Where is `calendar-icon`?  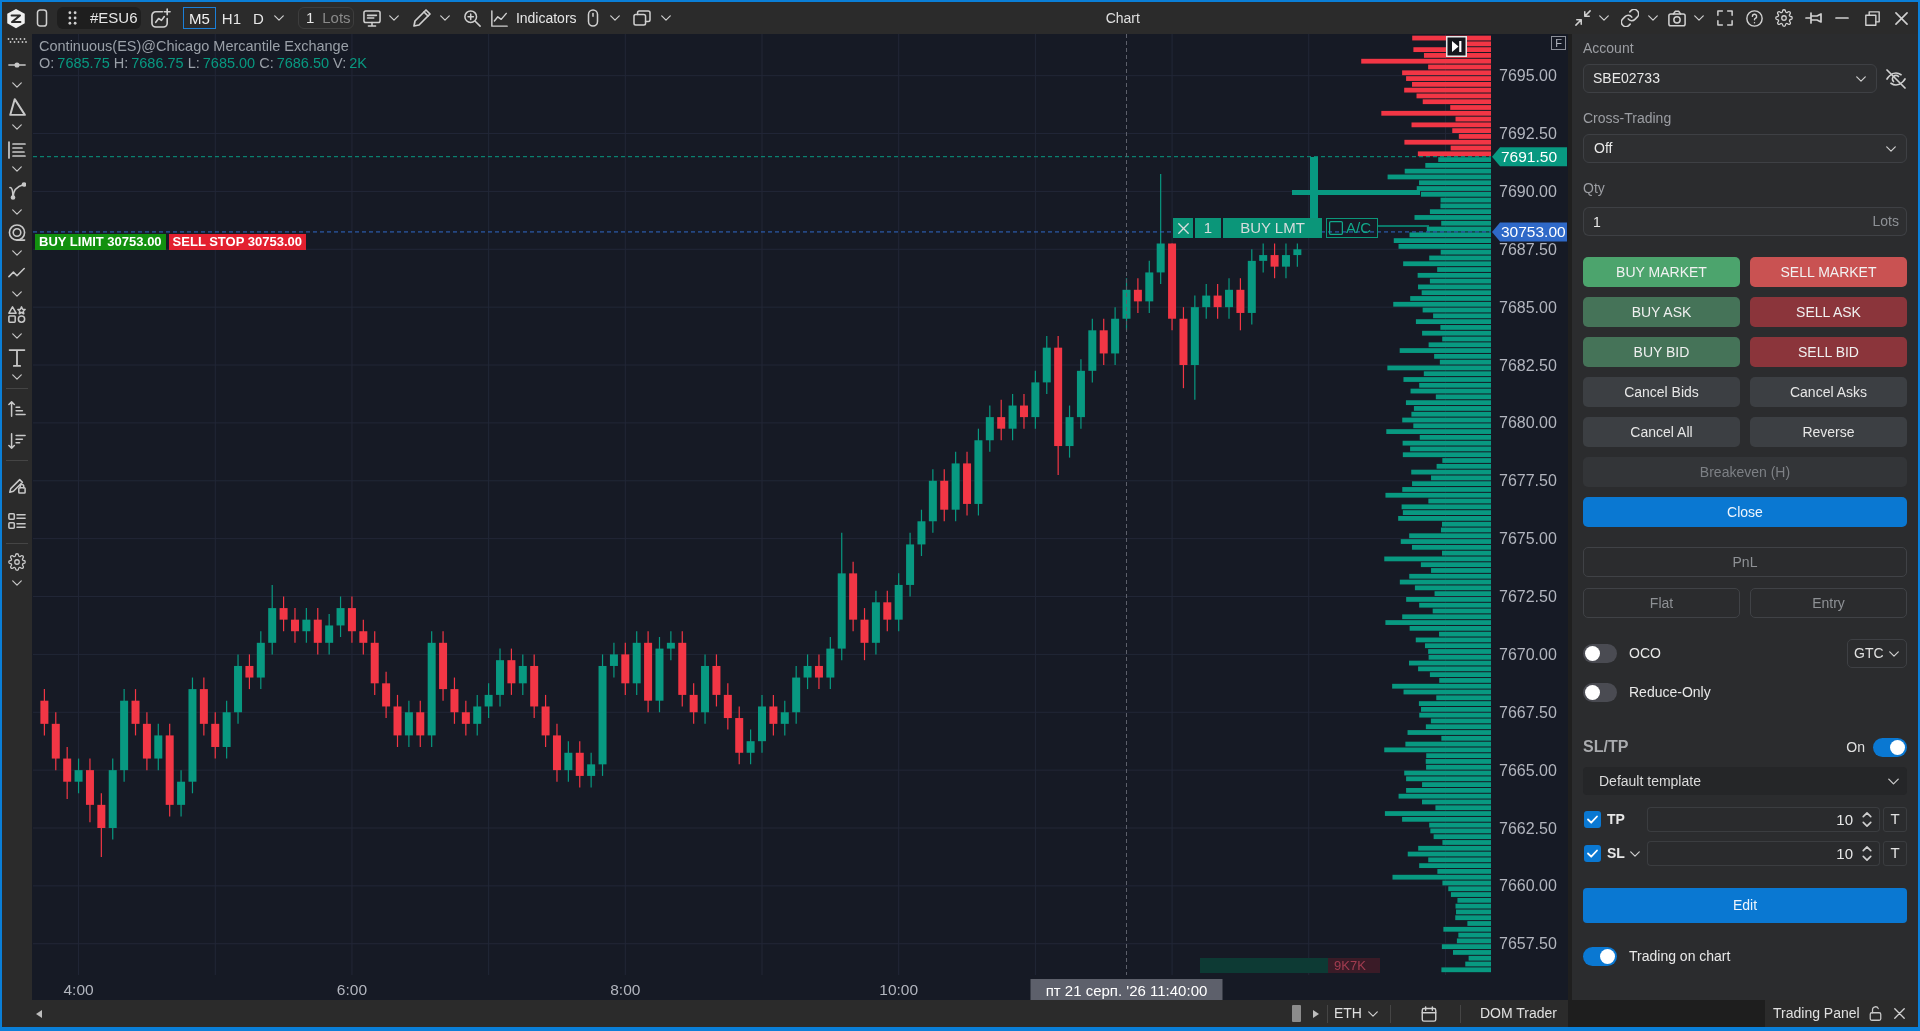 calendar-icon is located at coordinates (1429, 1013).